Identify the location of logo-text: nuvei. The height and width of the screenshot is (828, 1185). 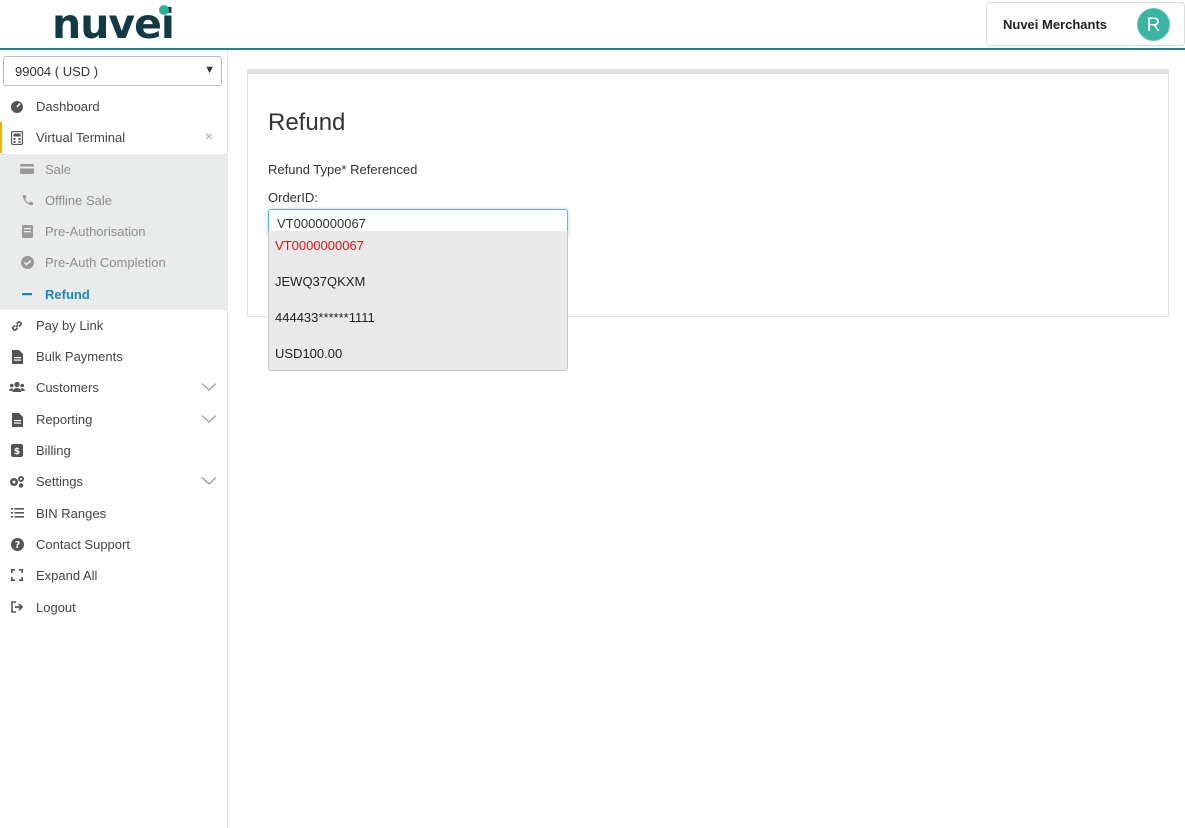
(113, 24).